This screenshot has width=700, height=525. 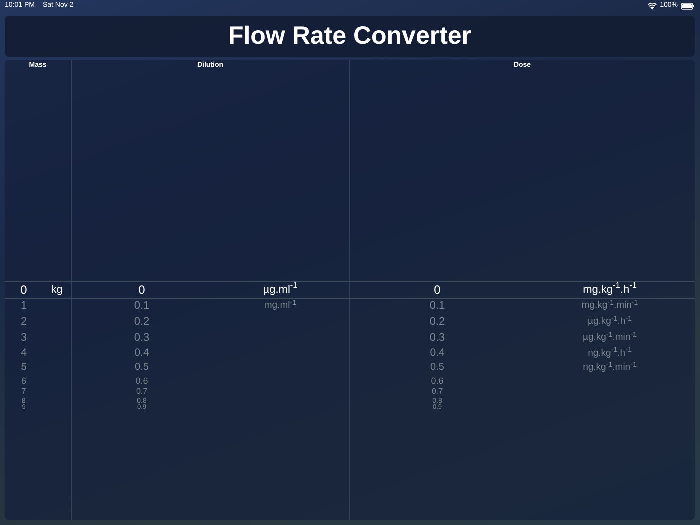 I want to click on value-option: 6, so click(x=23, y=381).